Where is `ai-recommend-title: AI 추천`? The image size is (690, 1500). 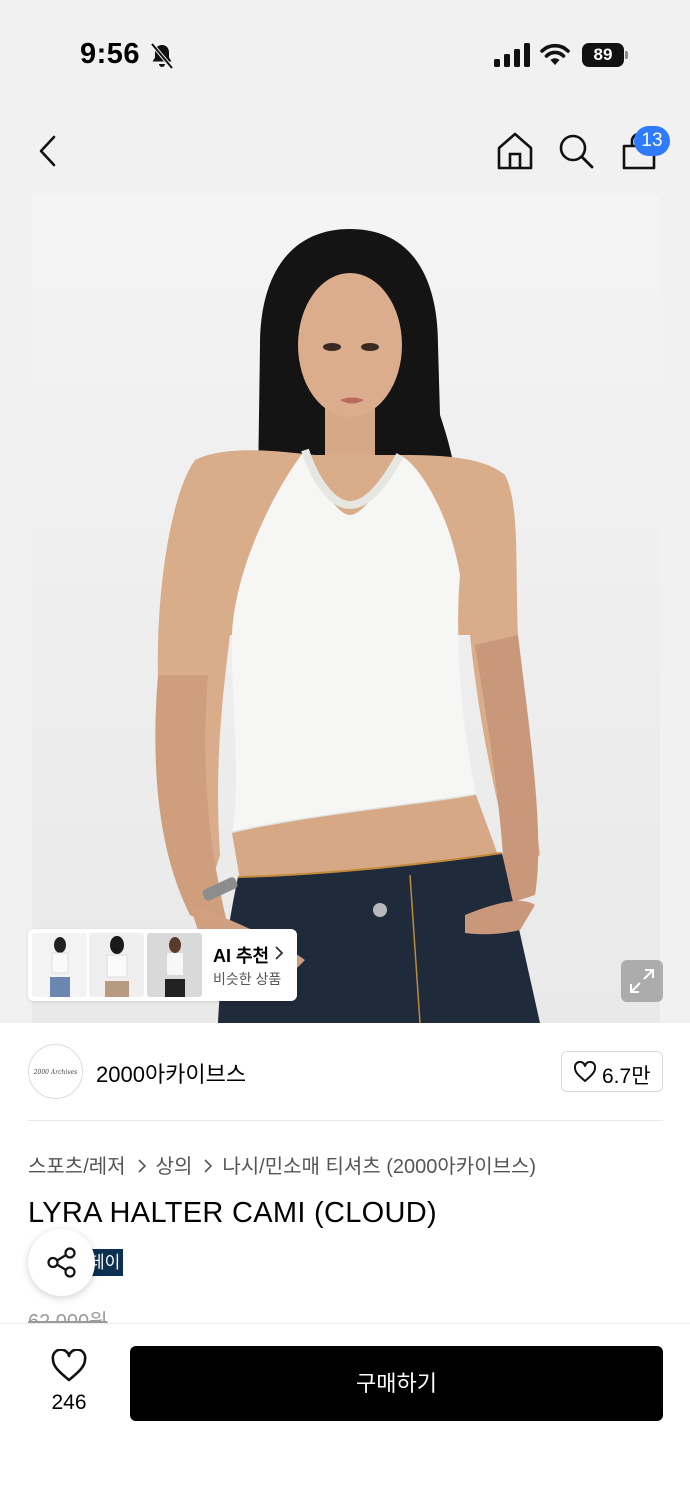
ai-recommend-title: AI 추천 is located at coordinates (241, 956).